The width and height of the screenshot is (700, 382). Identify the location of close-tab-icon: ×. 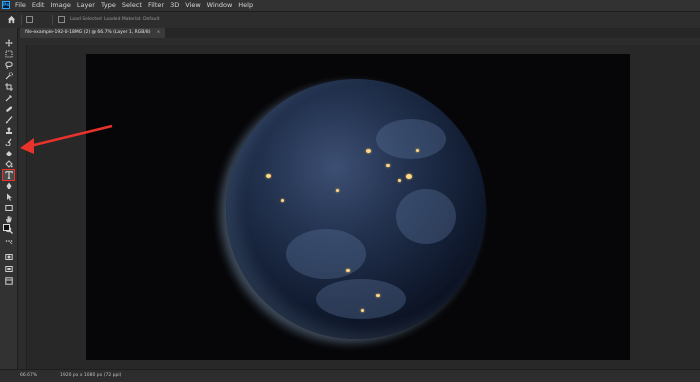
(158, 33).